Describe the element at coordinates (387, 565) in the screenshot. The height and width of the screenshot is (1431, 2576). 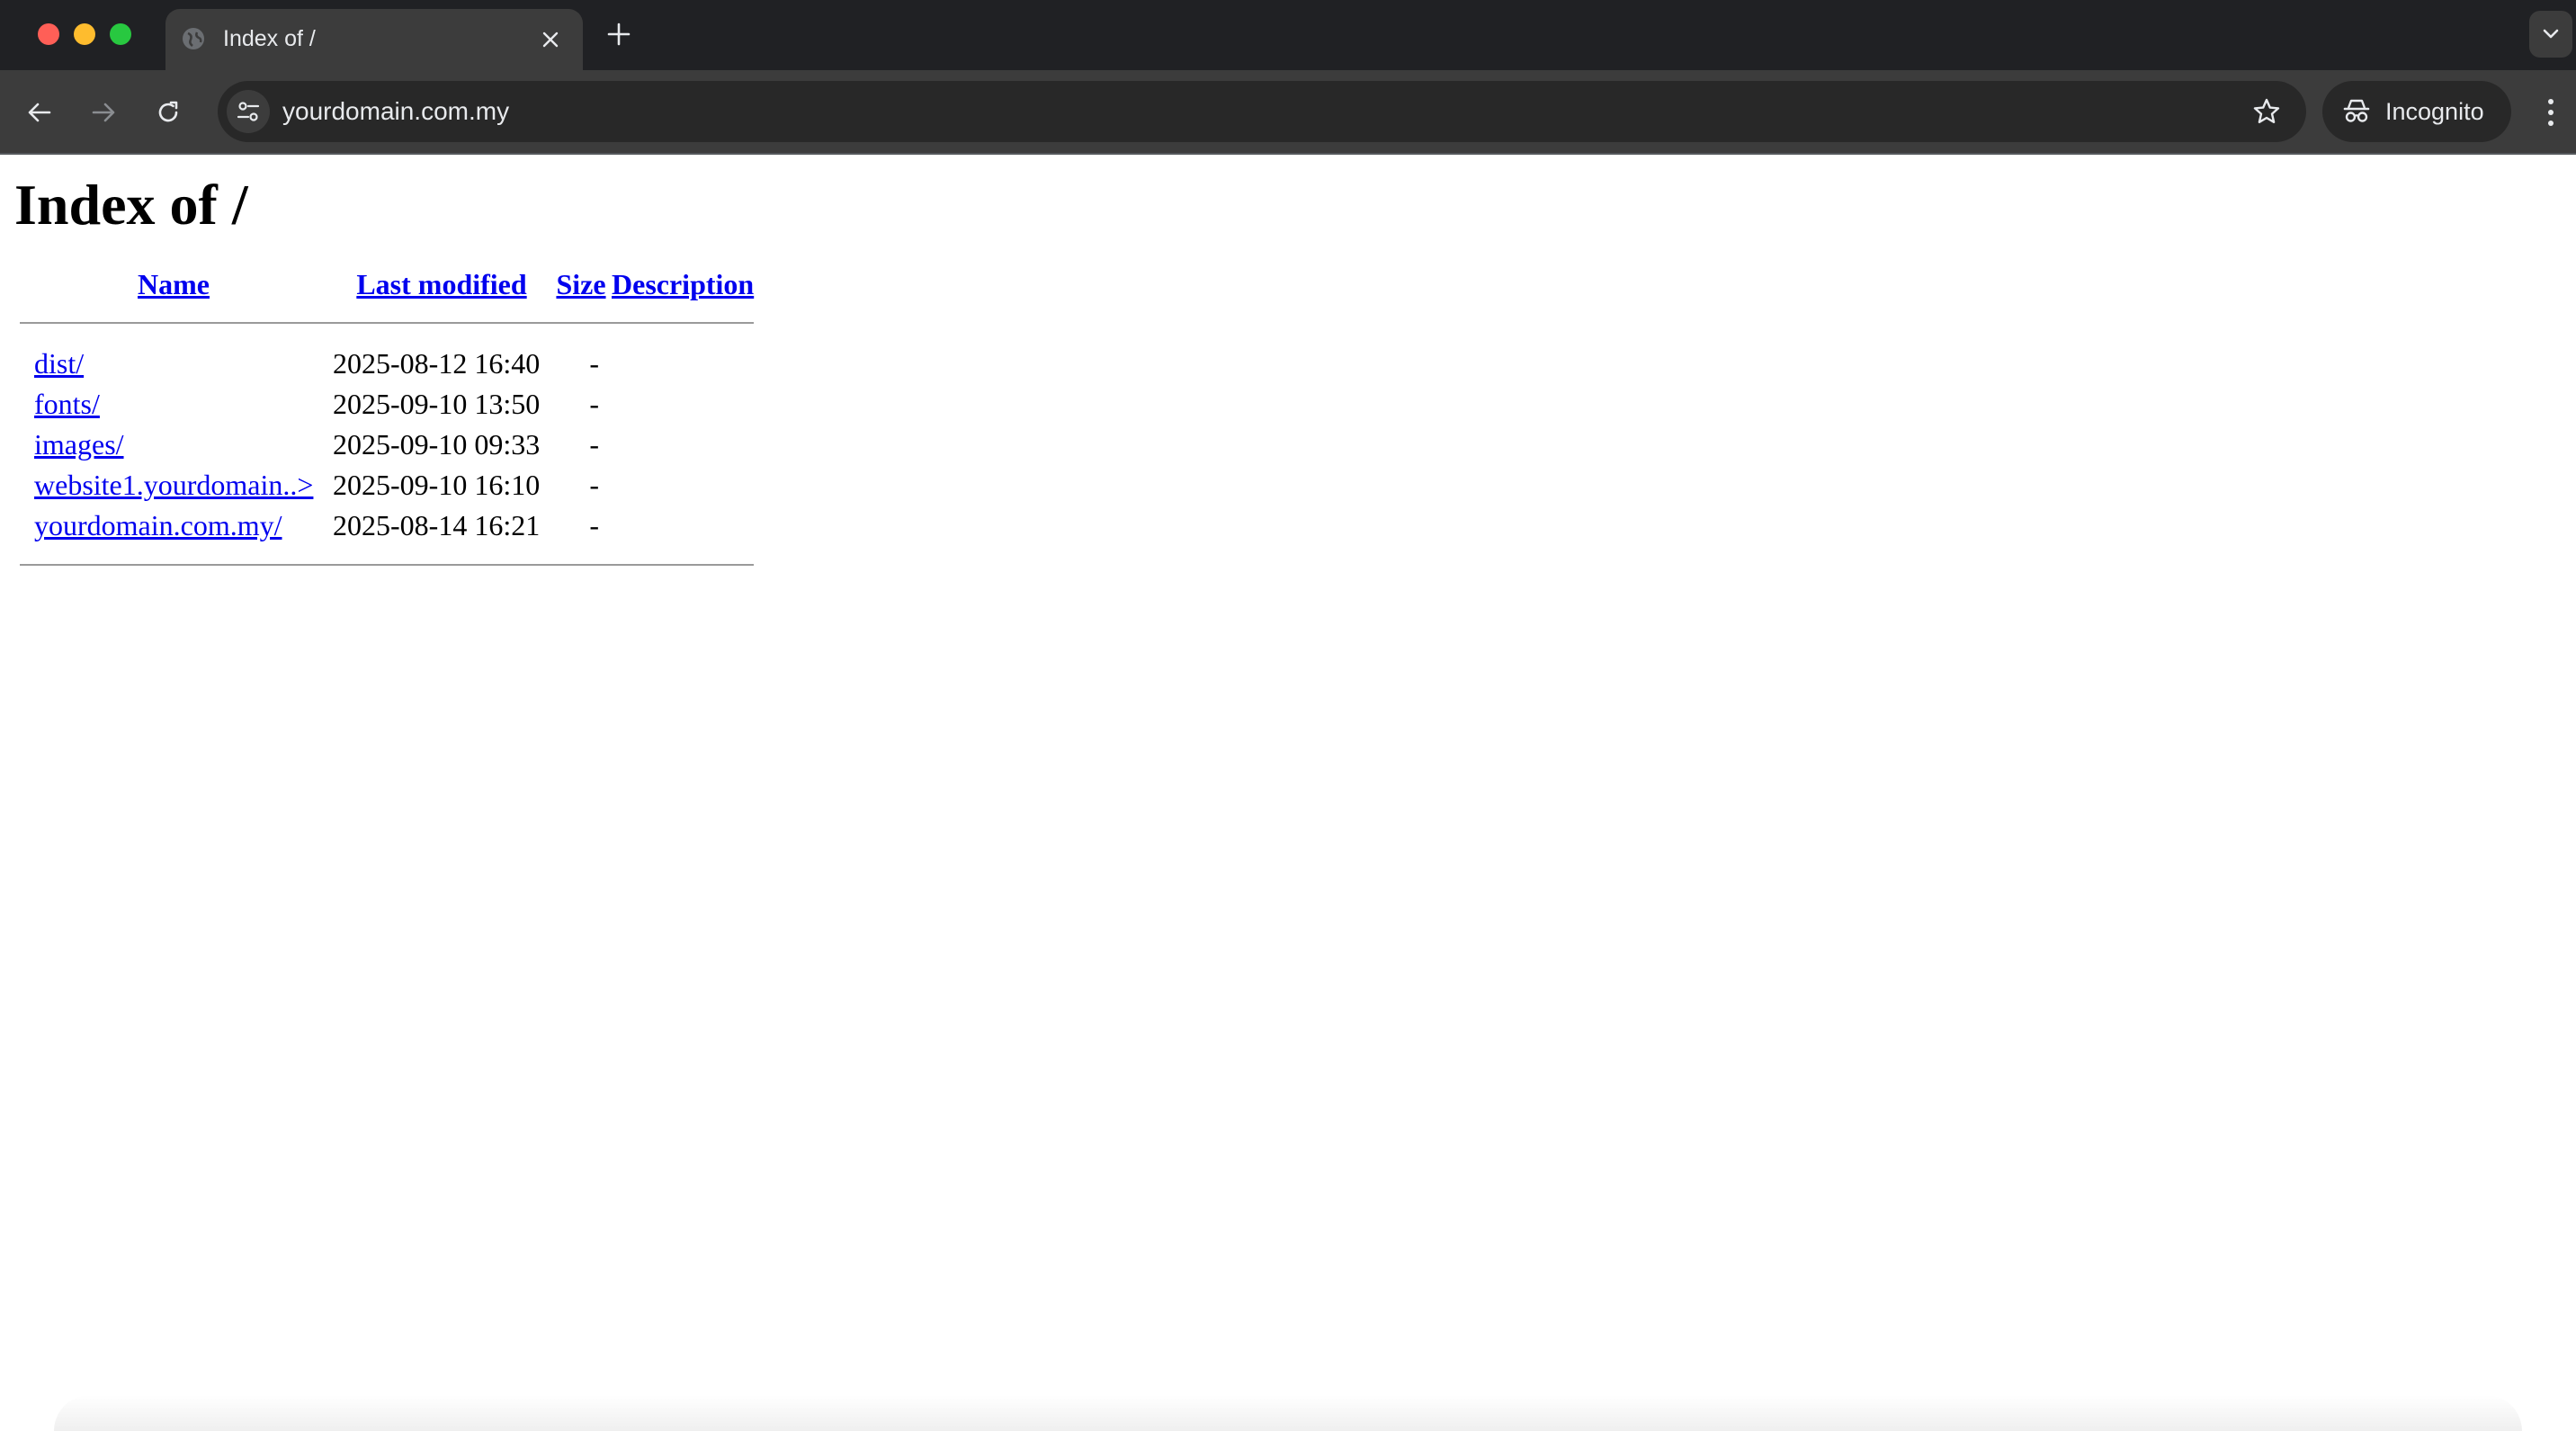
I see `footer-divider` at that location.